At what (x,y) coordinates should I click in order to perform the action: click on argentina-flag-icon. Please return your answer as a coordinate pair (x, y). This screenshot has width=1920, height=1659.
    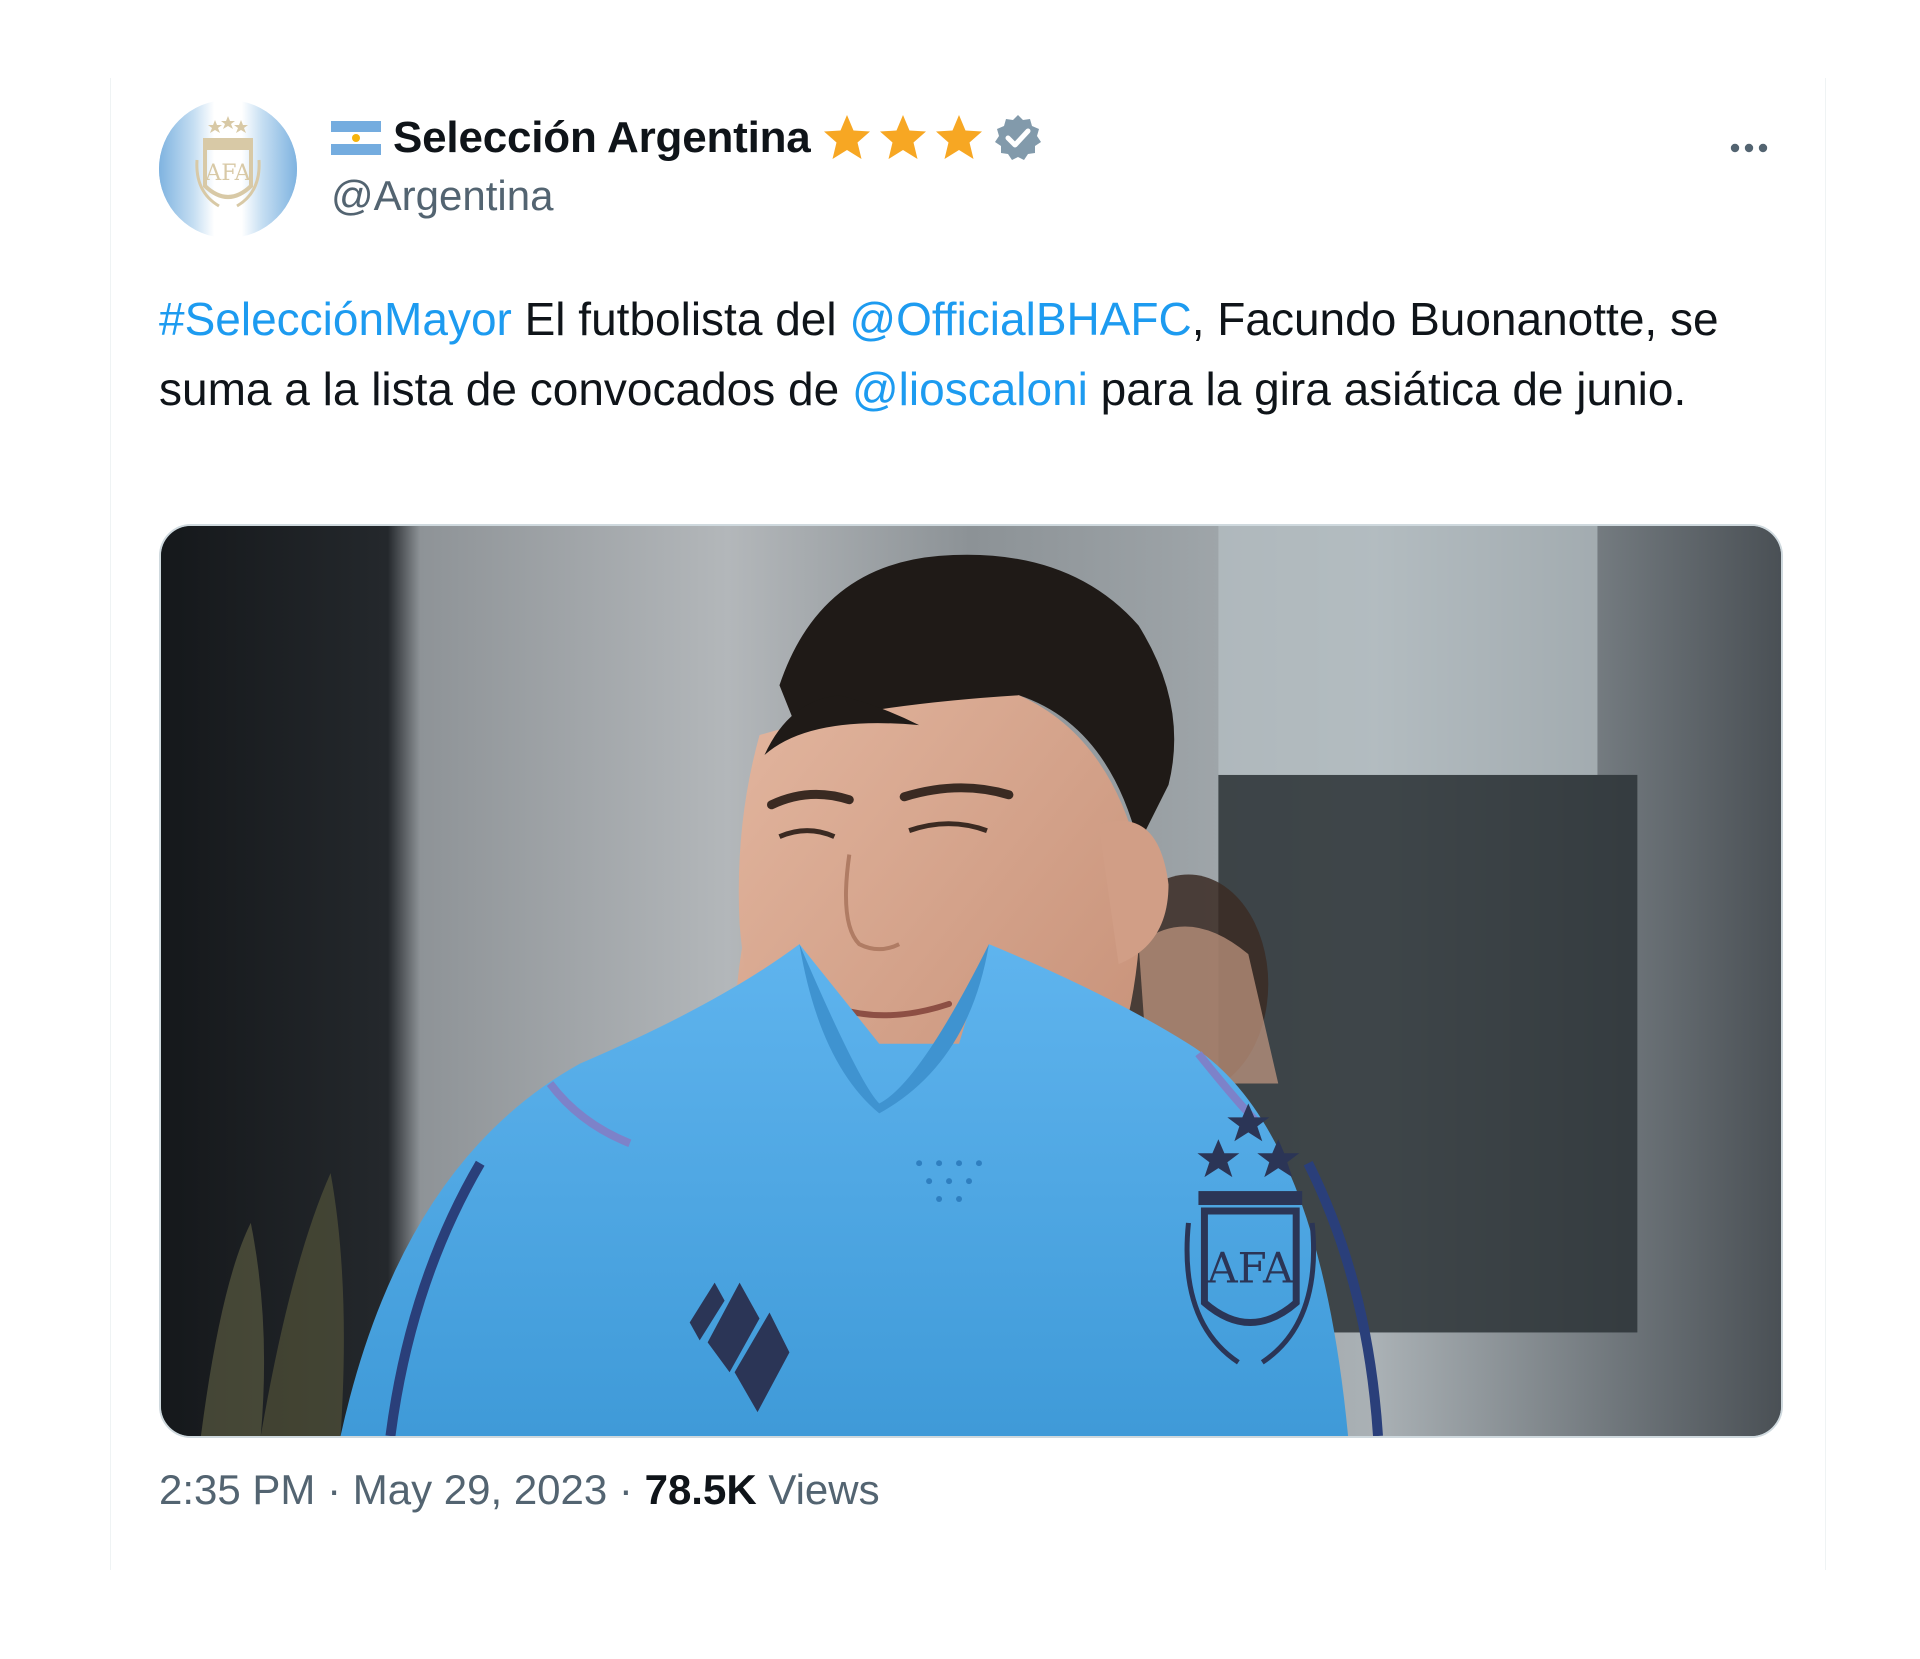
    Looking at the image, I should click on (356, 138).